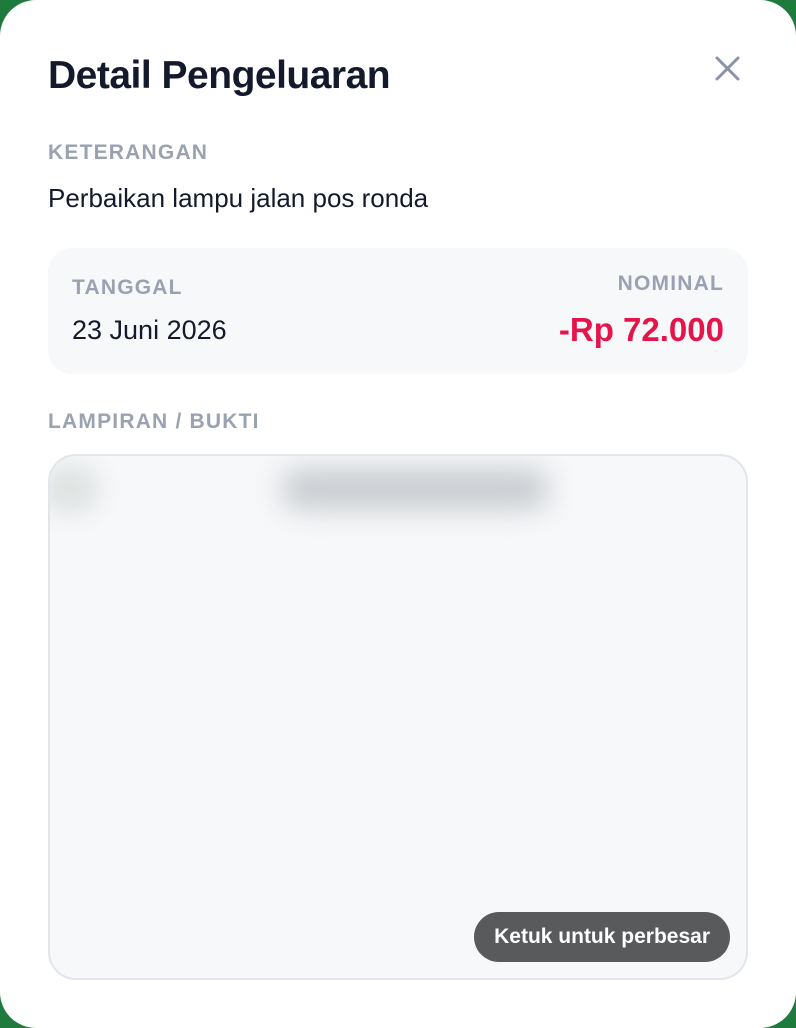 Image resolution: width=796 pixels, height=1028 pixels. I want to click on attachment-label: LAMPIRAN / BUKTI, so click(154, 421).